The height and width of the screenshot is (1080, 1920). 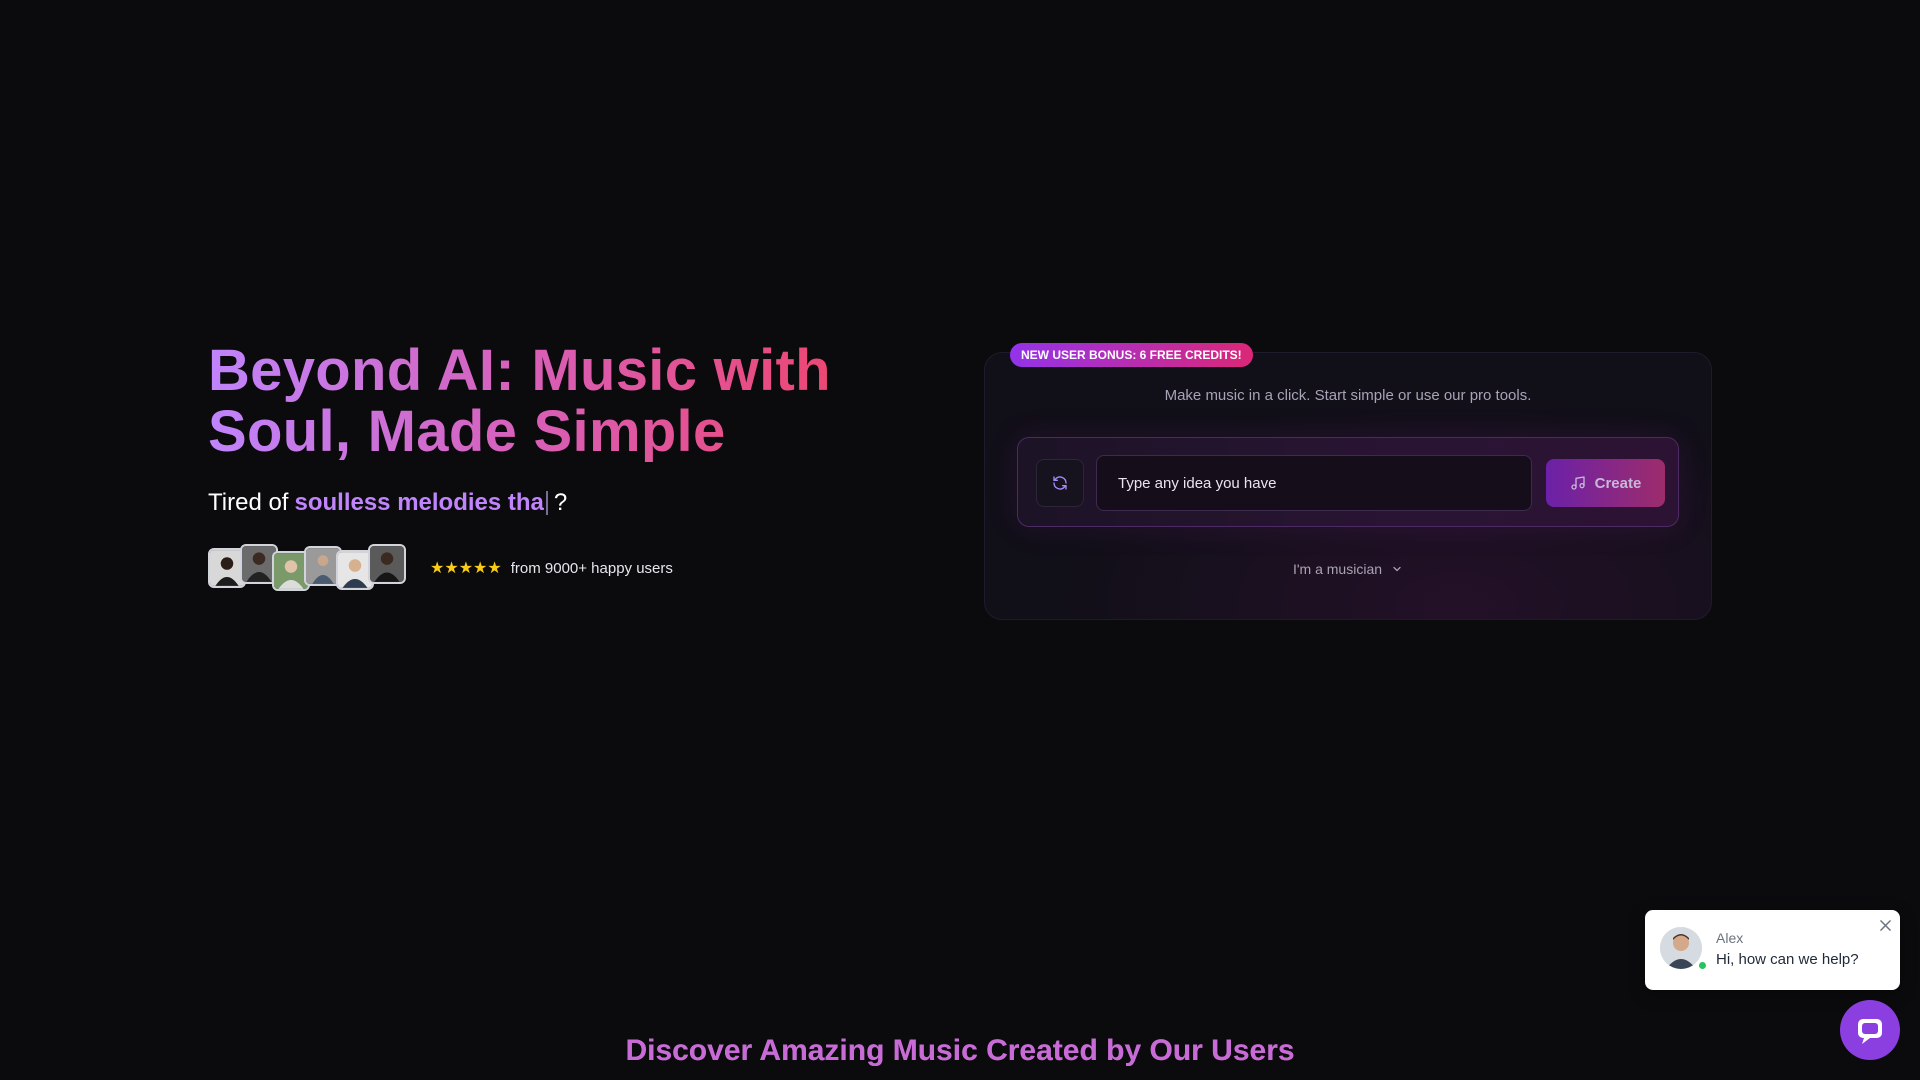 What do you see at coordinates (1397, 569) in the screenshot?
I see `chevron-down-icon` at bounding box center [1397, 569].